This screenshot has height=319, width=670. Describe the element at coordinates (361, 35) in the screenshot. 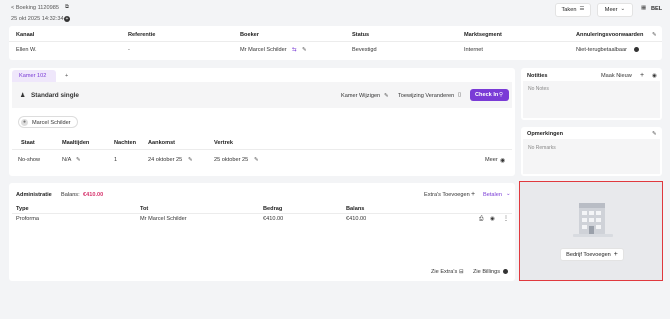

I see `col-status: Status` at that location.